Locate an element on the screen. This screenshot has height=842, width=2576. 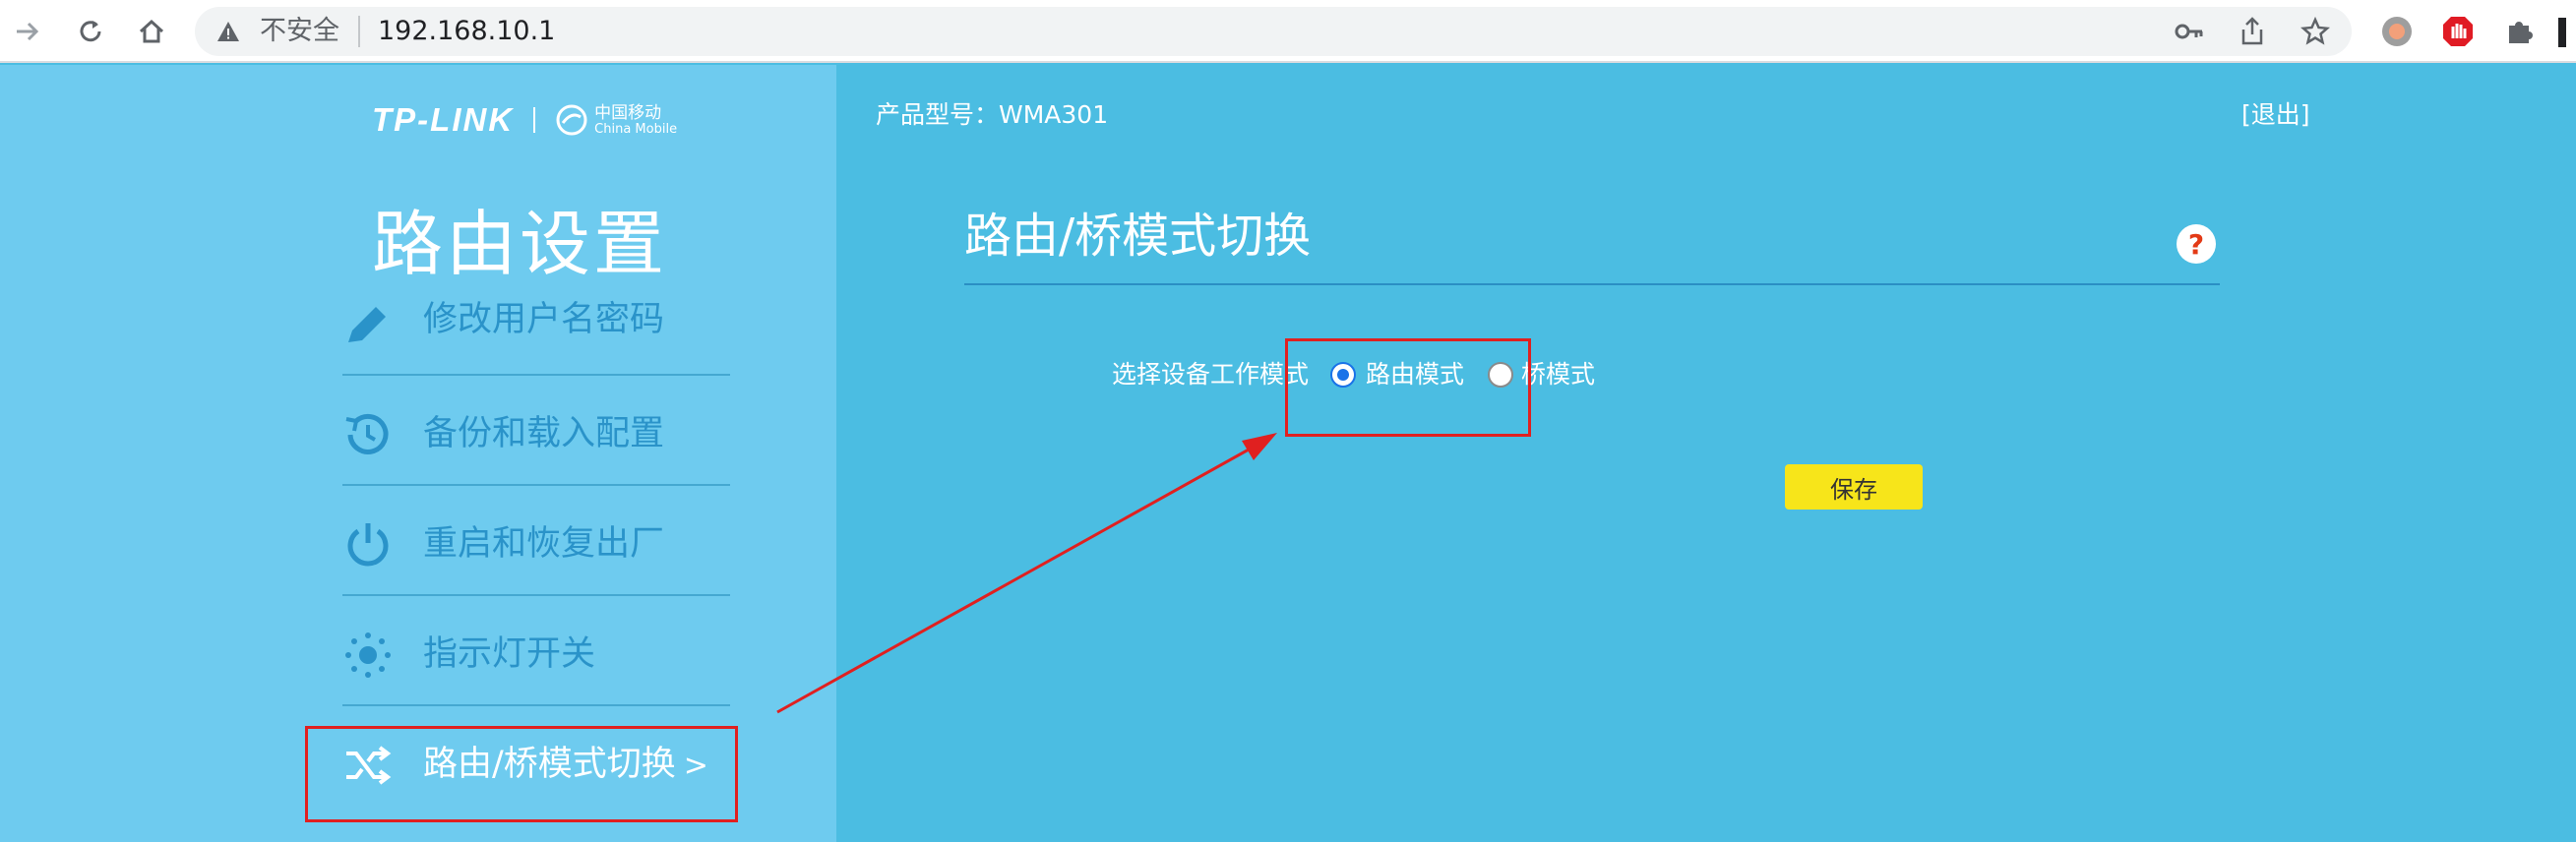
highlight-box-menu is located at coordinates (521, 774).